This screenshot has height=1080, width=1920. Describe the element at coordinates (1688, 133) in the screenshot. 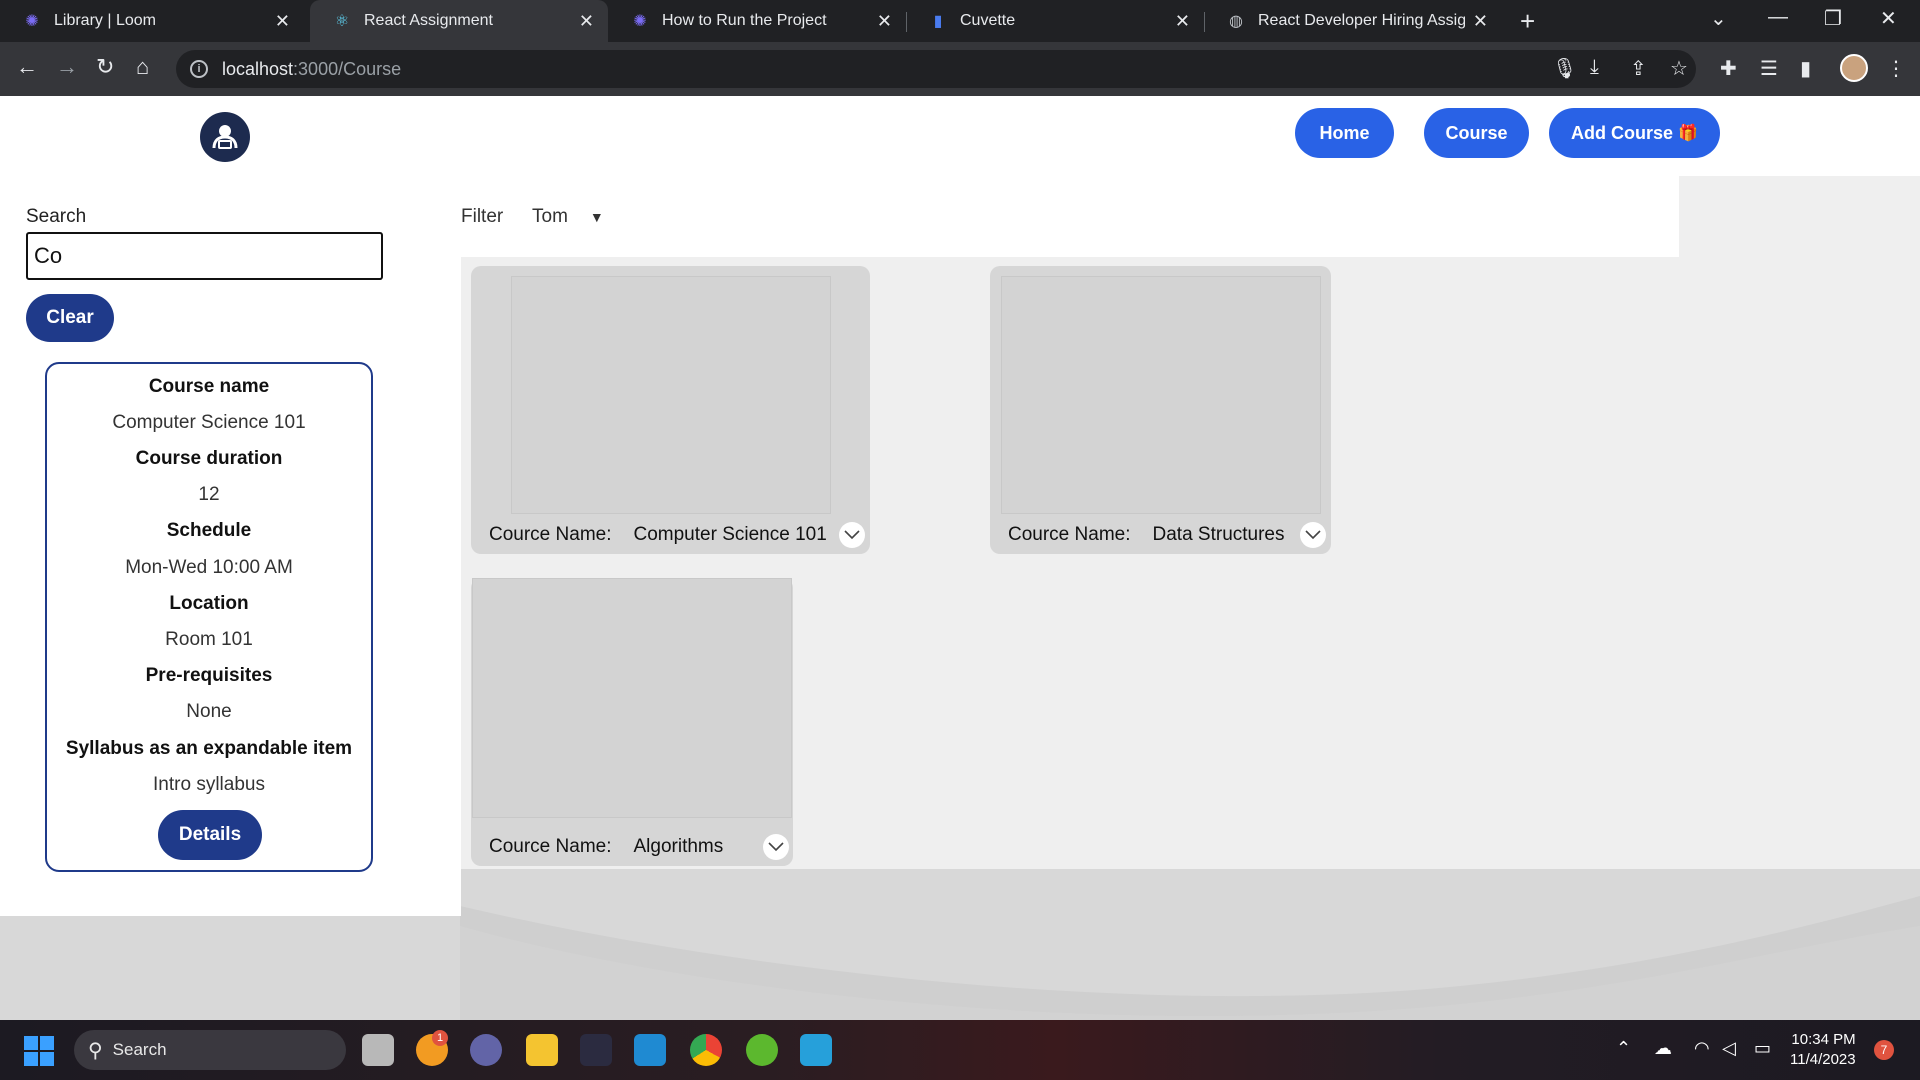

I see `gift-icon: 🎁` at that location.